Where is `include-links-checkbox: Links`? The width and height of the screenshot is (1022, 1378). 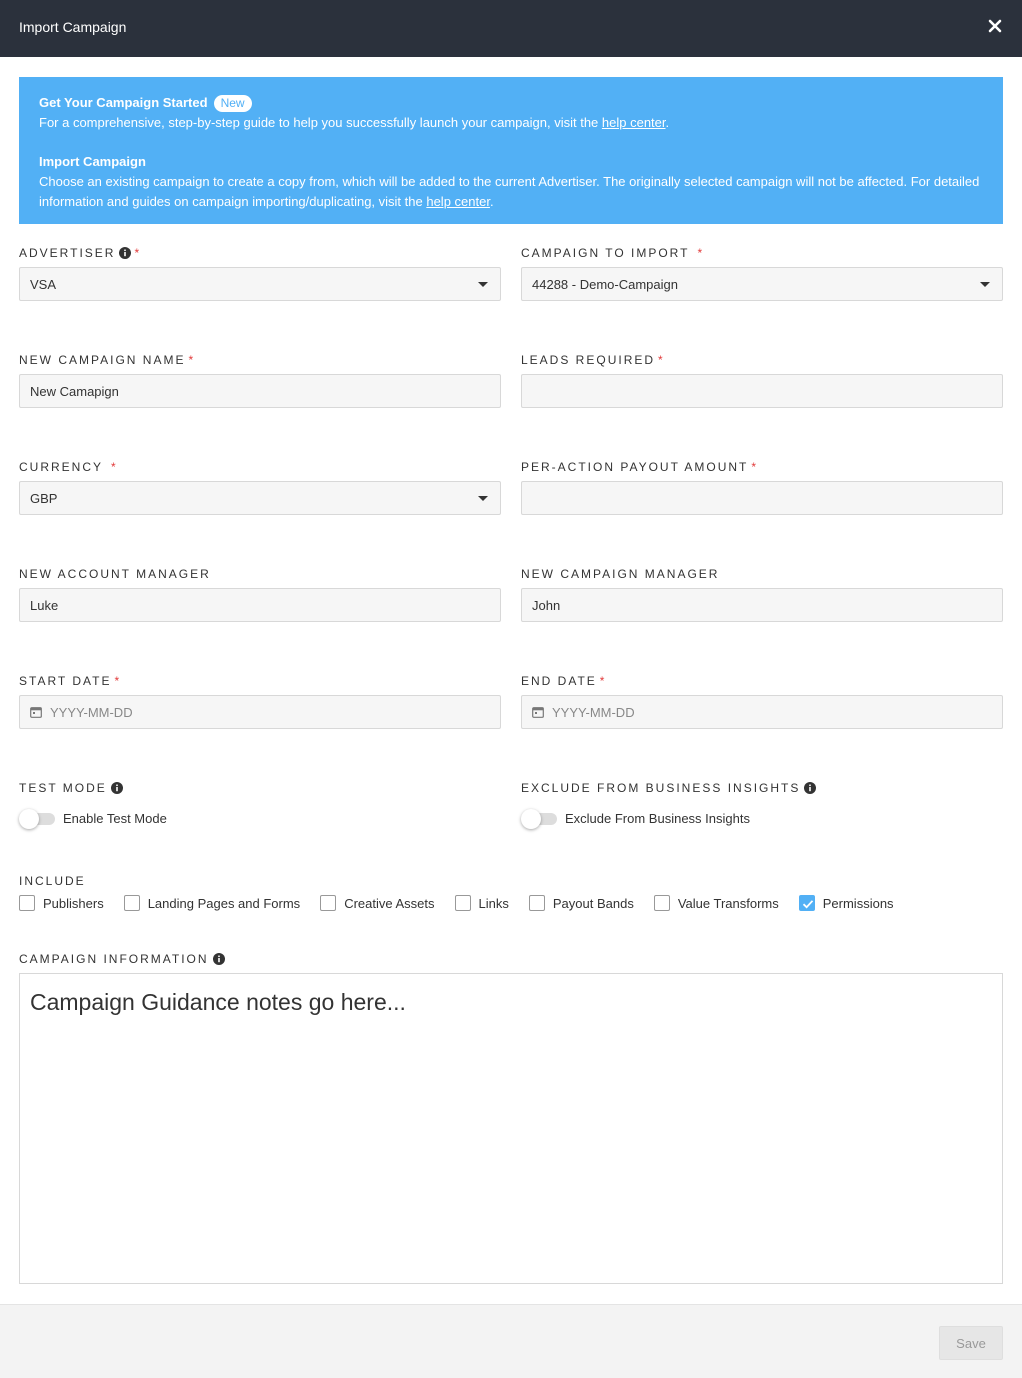 include-links-checkbox: Links is located at coordinates (481, 903).